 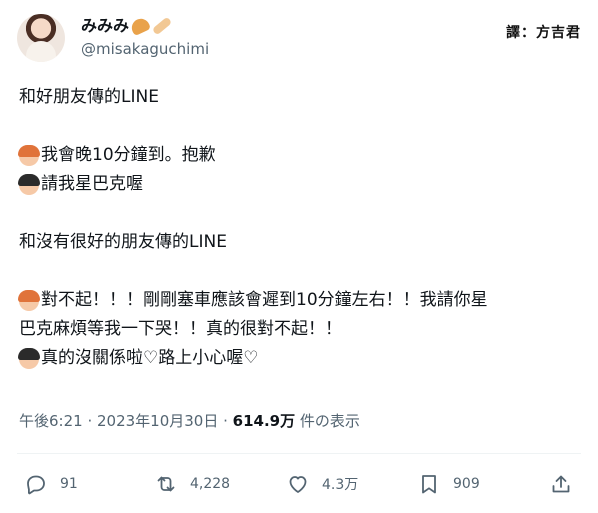 I want to click on tweet-line: 對不起！！！剛剛塞車應該會遲到10分鐘左右！！我請你星, so click(x=298, y=300).